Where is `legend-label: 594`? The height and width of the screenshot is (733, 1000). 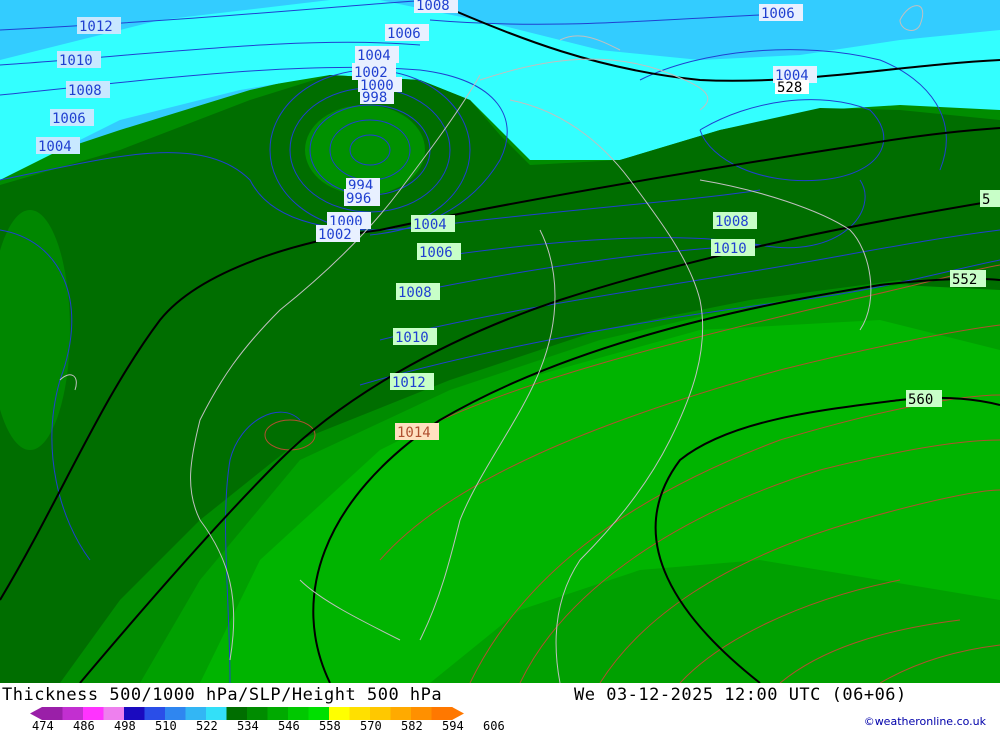 legend-label: 594 is located at coordinates (453, 726).